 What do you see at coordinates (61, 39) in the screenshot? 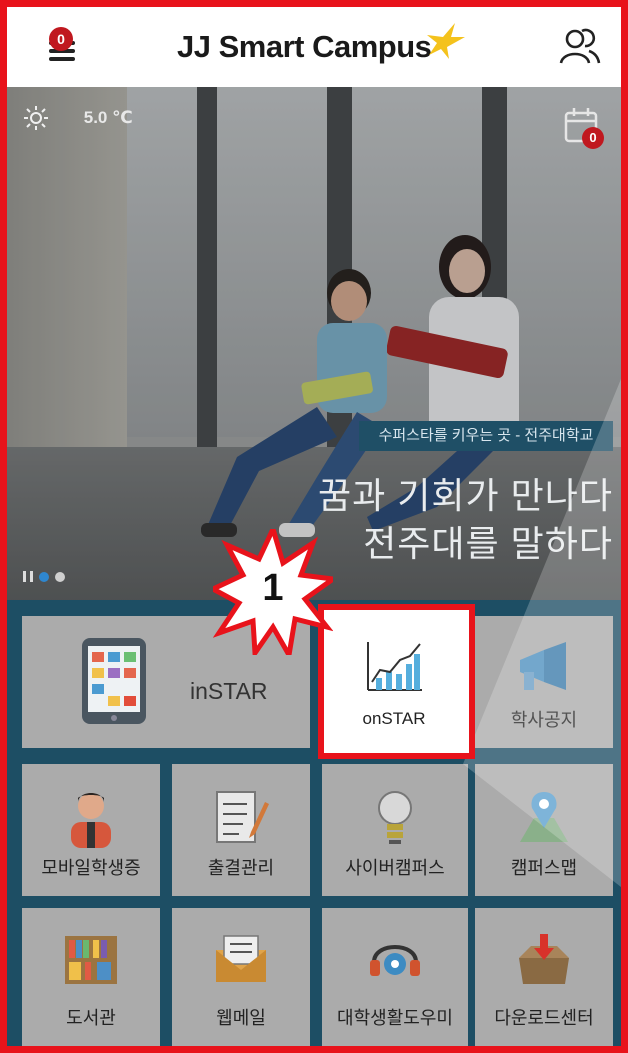
I see `menu-notification-badge: 0` at bounding box center [61, 39].